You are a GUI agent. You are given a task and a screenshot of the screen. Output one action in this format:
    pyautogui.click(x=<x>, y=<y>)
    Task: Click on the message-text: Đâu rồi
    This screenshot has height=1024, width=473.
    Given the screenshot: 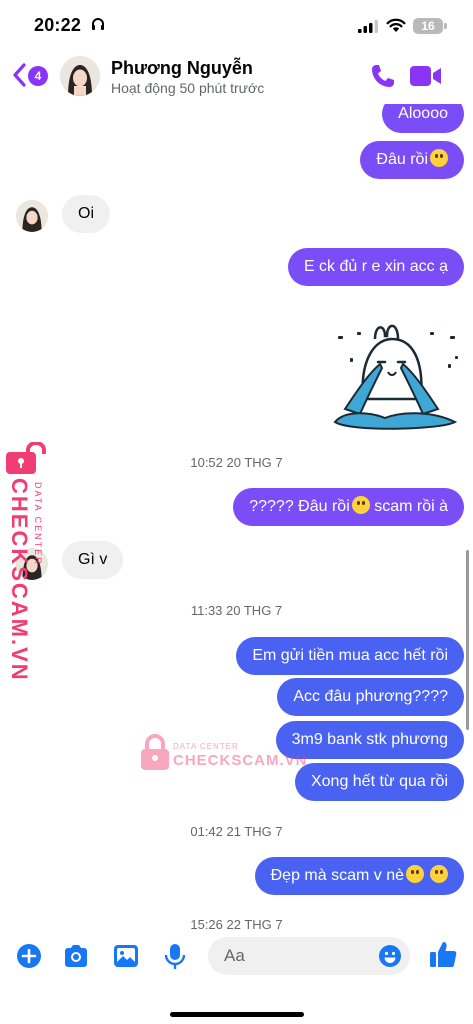 What is the action you would take?
    pyautogui.click(x=402, y=159)
    